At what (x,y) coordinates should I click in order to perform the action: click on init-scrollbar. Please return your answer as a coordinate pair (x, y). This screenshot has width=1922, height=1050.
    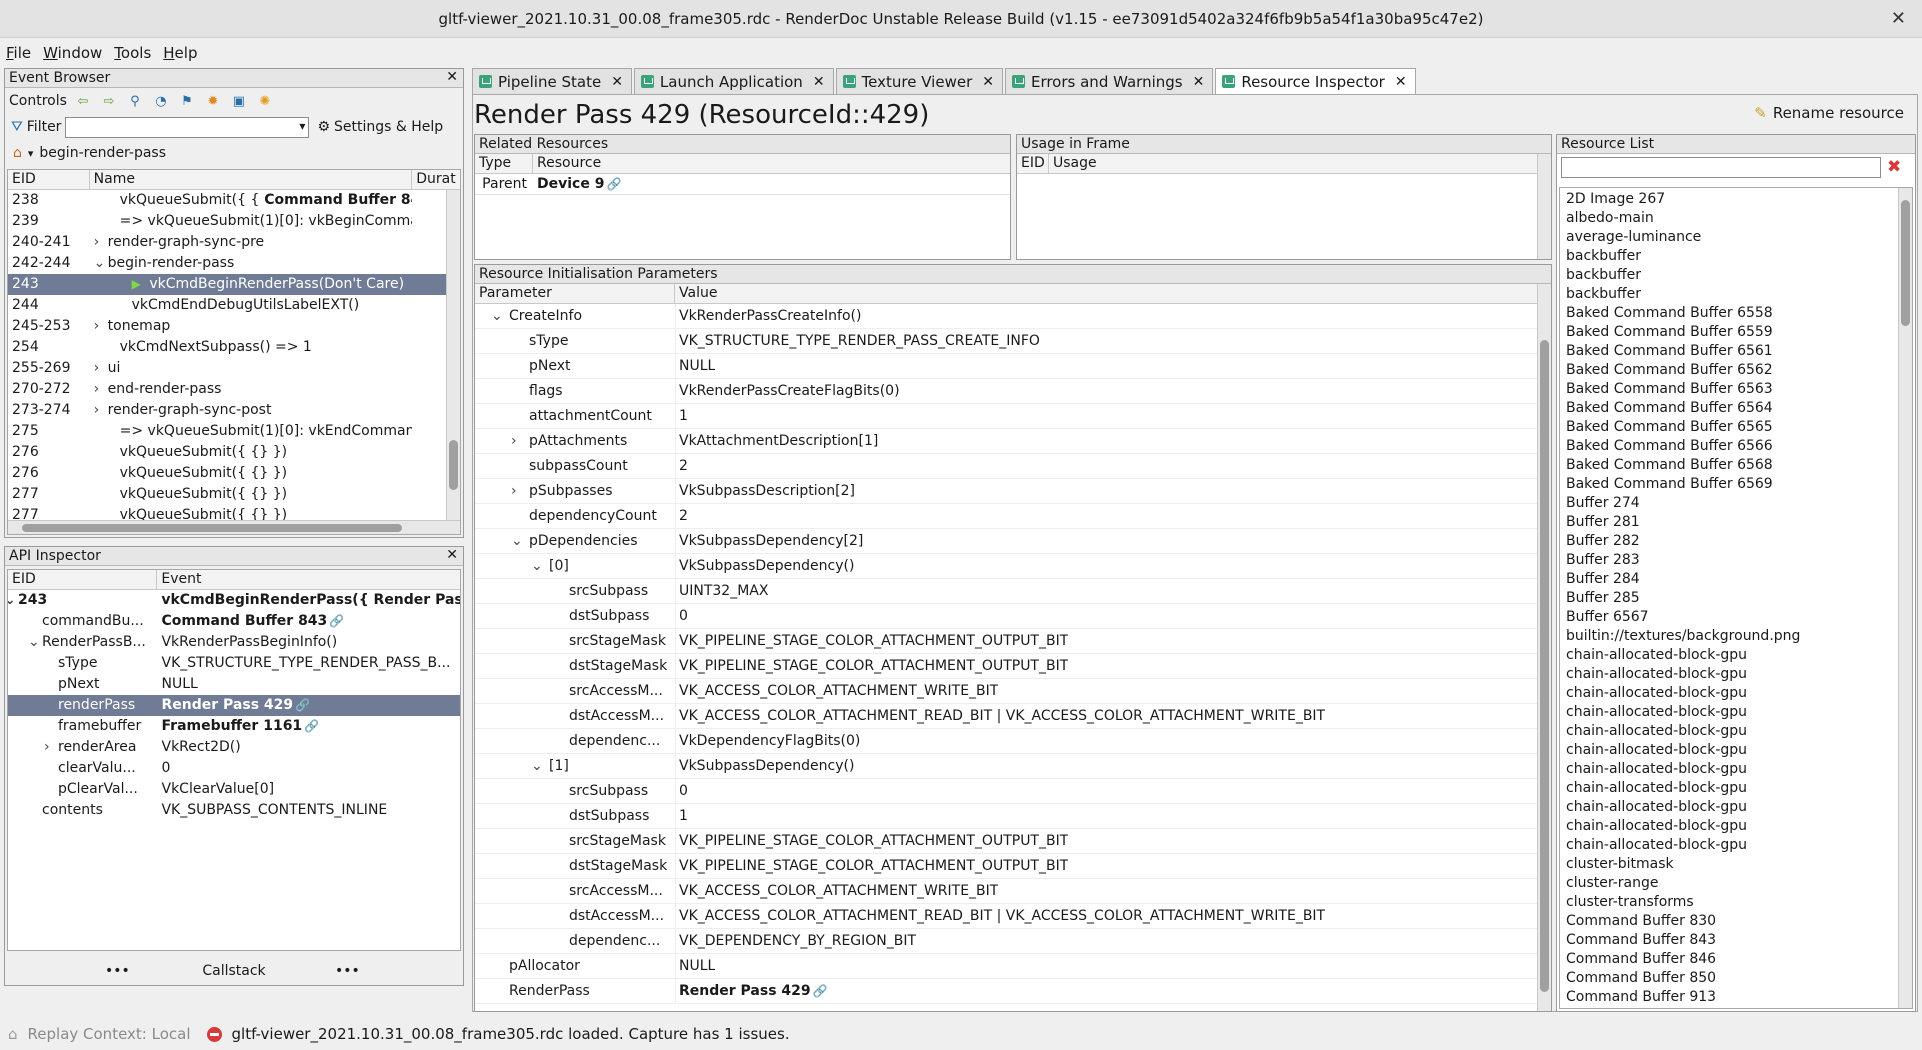
    Looking at the image, I should click on (1544, 647).